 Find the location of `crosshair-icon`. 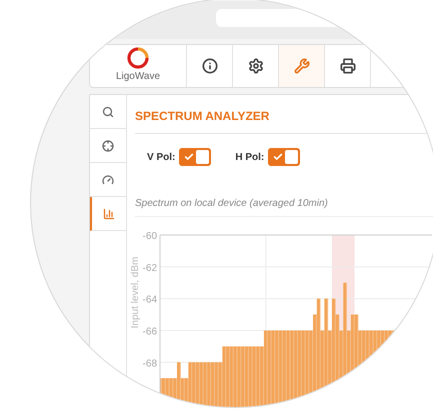

crosshair-icon is located at coordinates (108, 146).